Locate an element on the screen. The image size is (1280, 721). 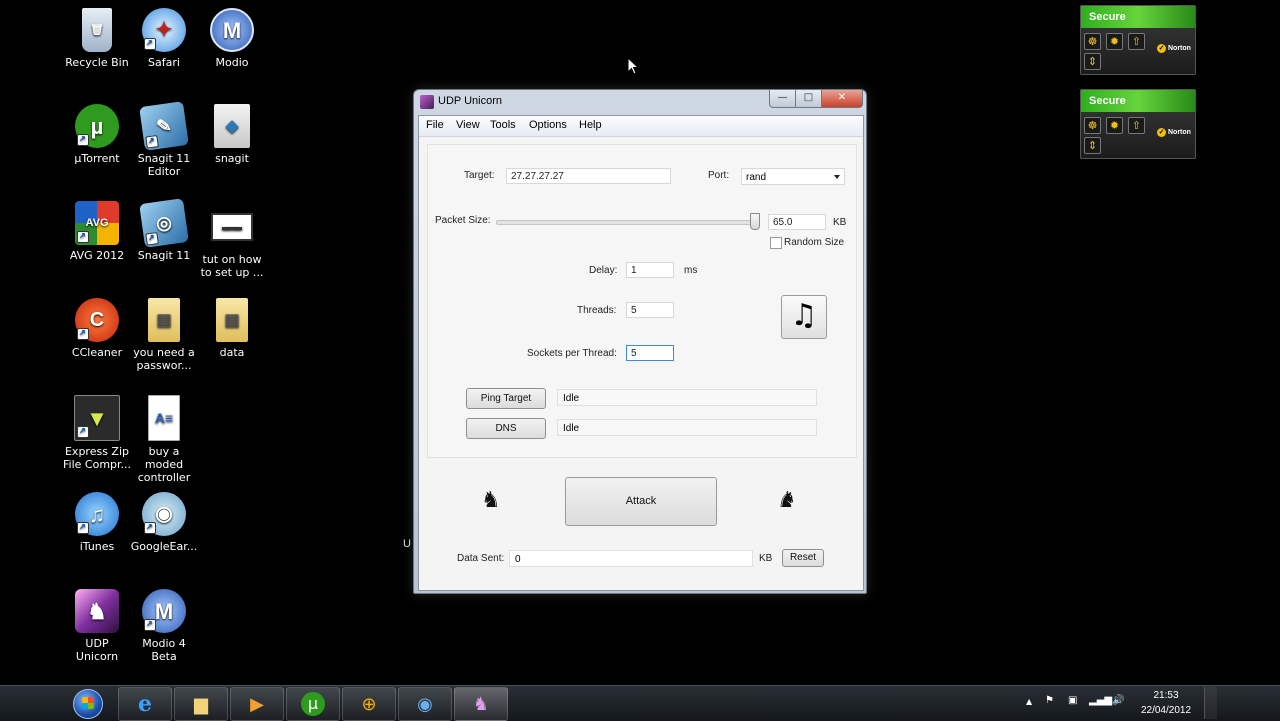
taskbar-media-player: ▶ is located at coordinates (257, 704).